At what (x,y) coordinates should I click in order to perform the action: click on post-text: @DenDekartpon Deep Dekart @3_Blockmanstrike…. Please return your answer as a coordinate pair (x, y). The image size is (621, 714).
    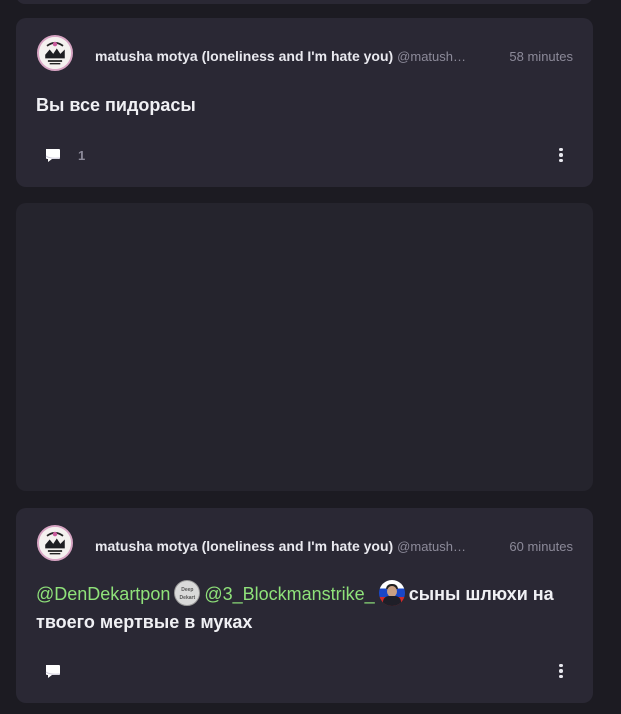
    Looking at the image, I should click on (304, 608).